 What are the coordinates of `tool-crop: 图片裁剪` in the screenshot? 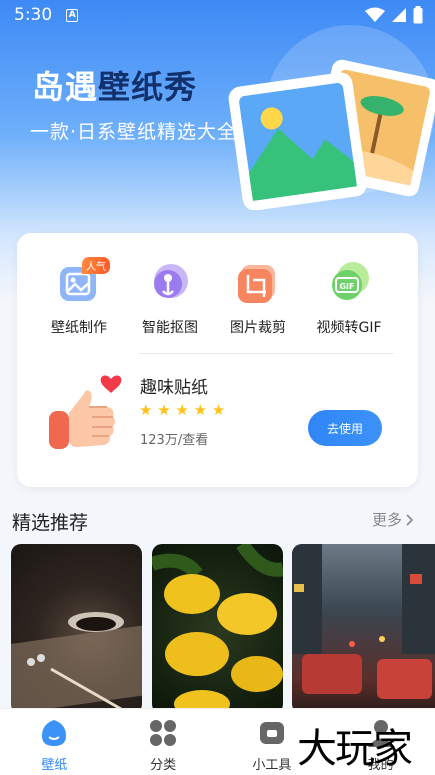 It's located at (258, 298).